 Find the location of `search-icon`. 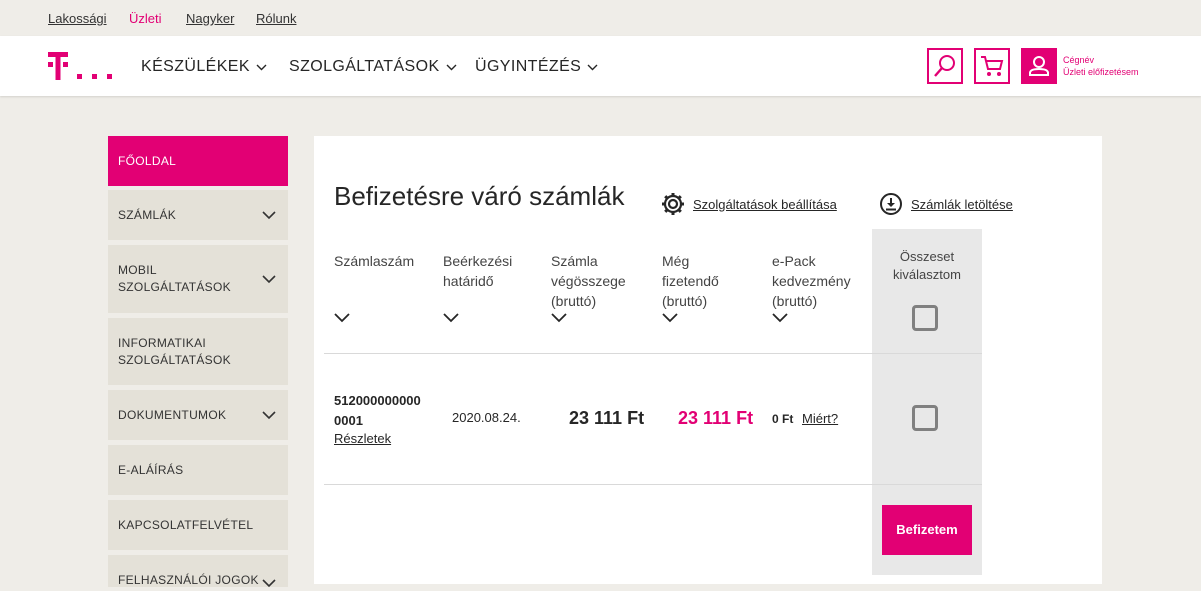

search-icon is located at coordinates (944, 66).